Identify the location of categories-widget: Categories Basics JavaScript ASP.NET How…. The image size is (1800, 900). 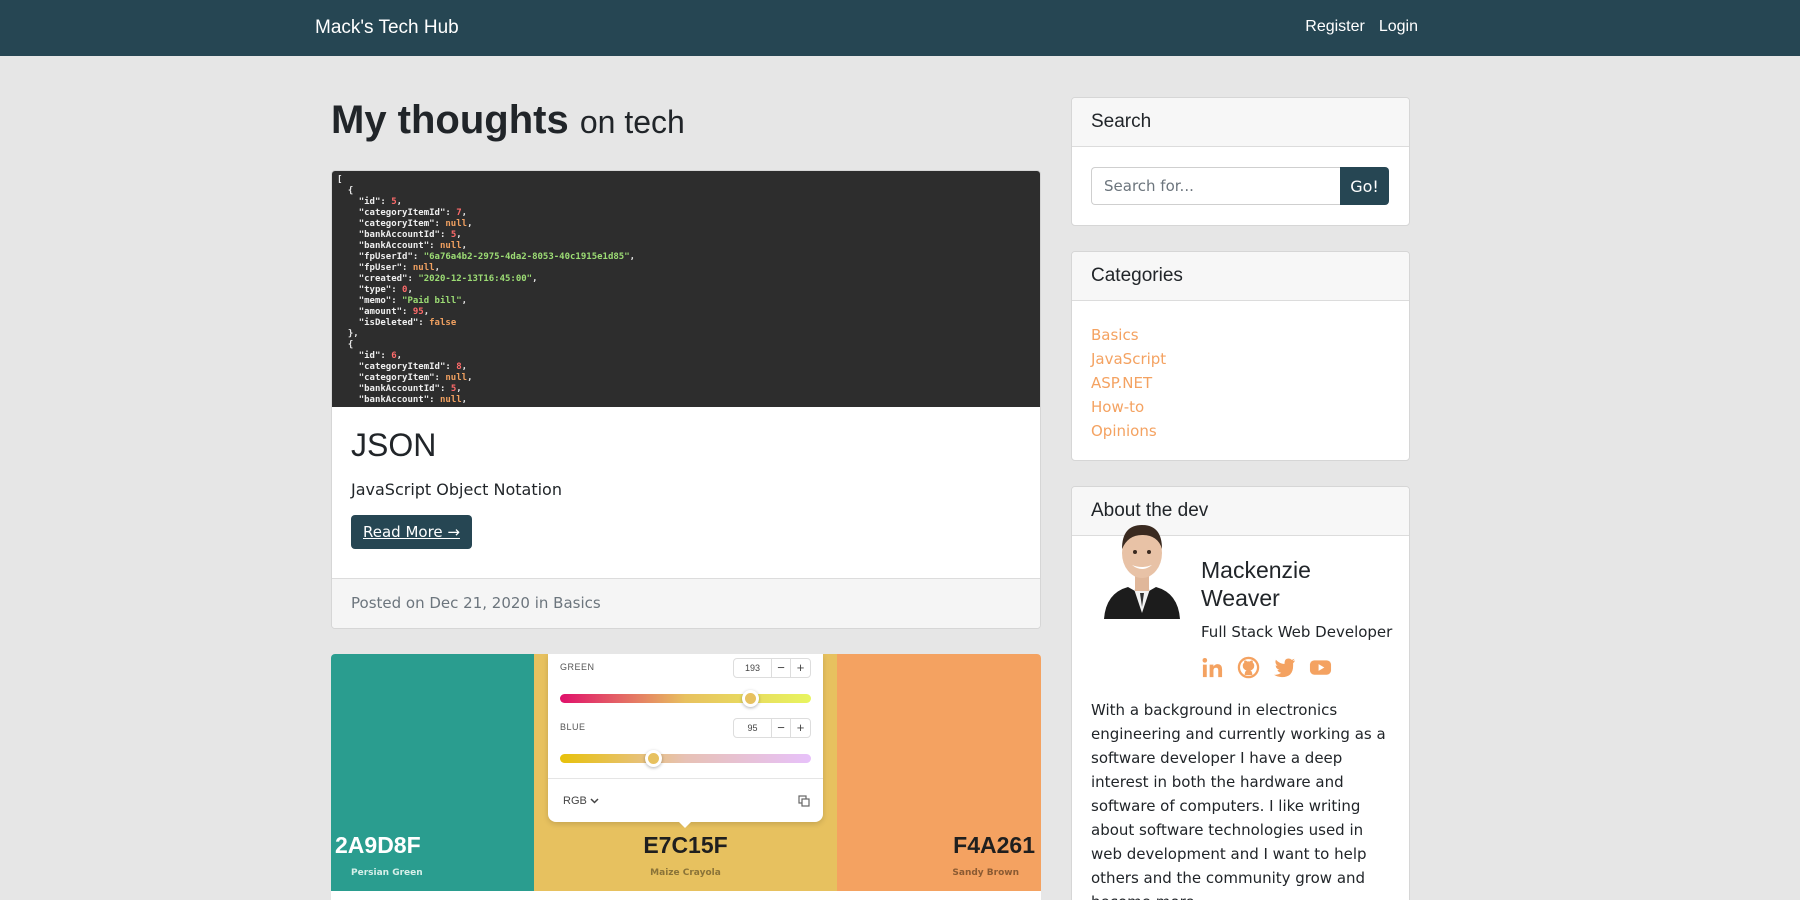
(1240, 356).